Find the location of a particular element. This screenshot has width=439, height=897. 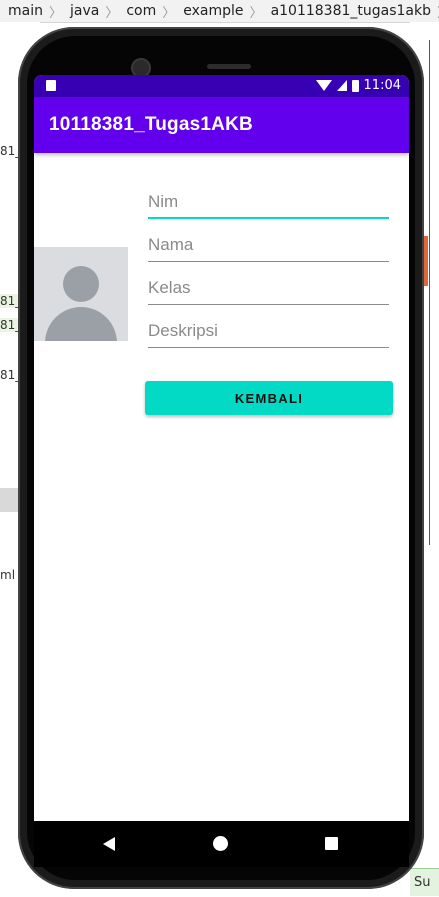

person-icon is located at coordinates (81, 284).